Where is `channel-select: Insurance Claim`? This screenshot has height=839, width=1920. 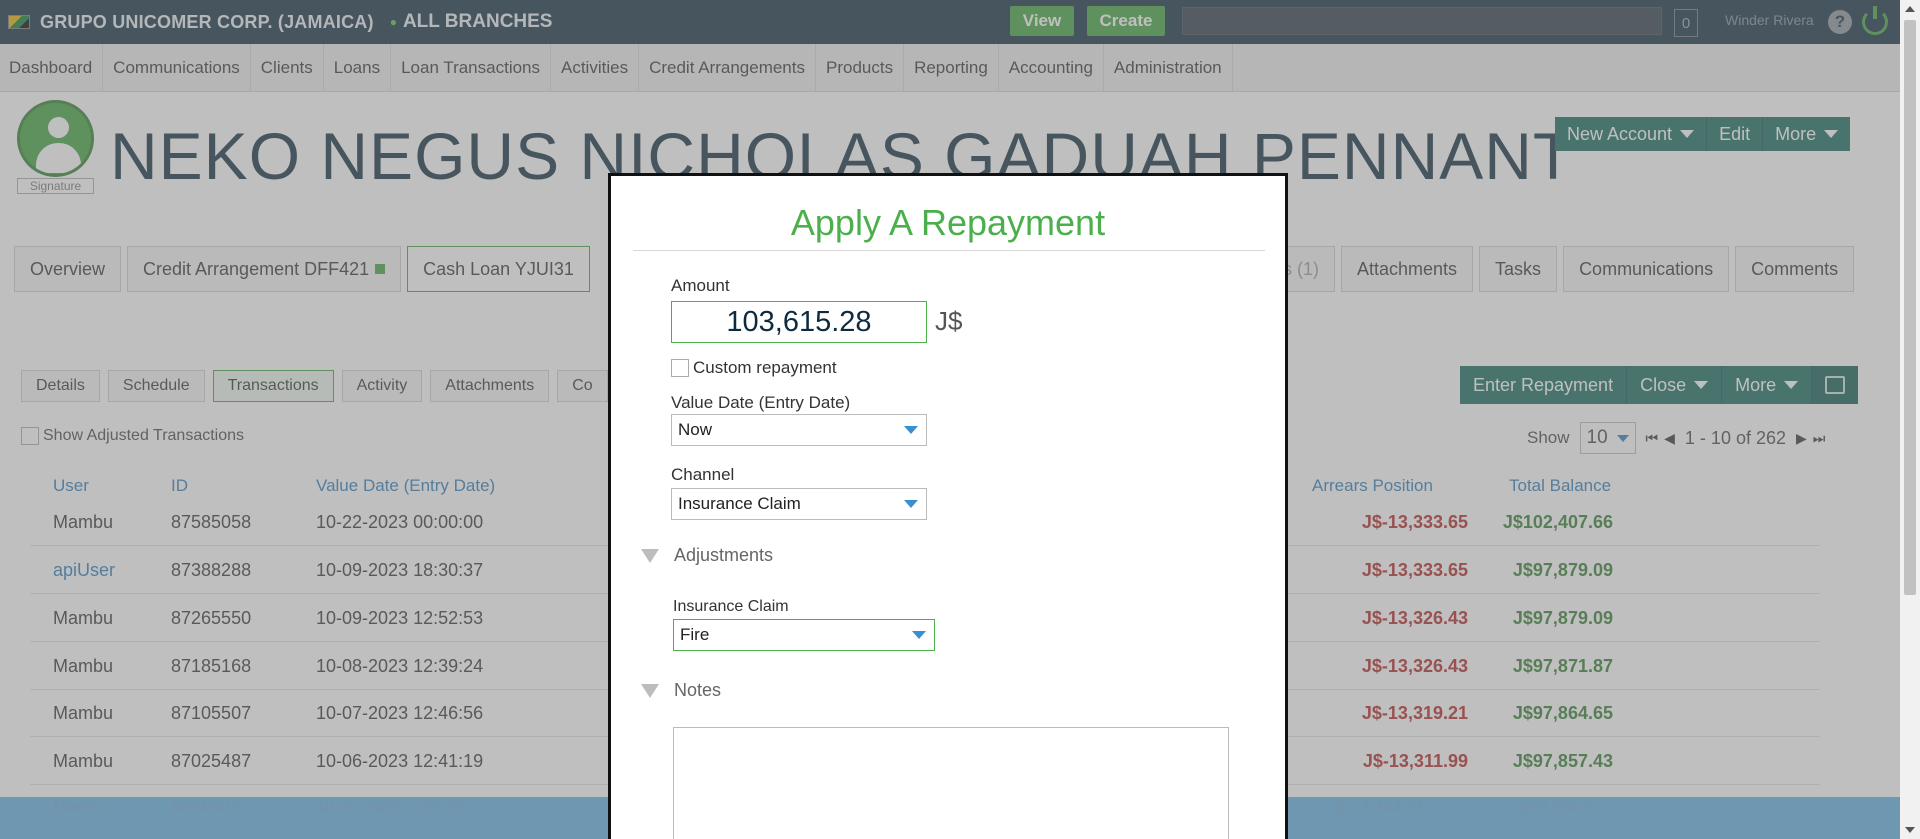
channel-select: Insurance Claim is located at coordinates (799, 504).